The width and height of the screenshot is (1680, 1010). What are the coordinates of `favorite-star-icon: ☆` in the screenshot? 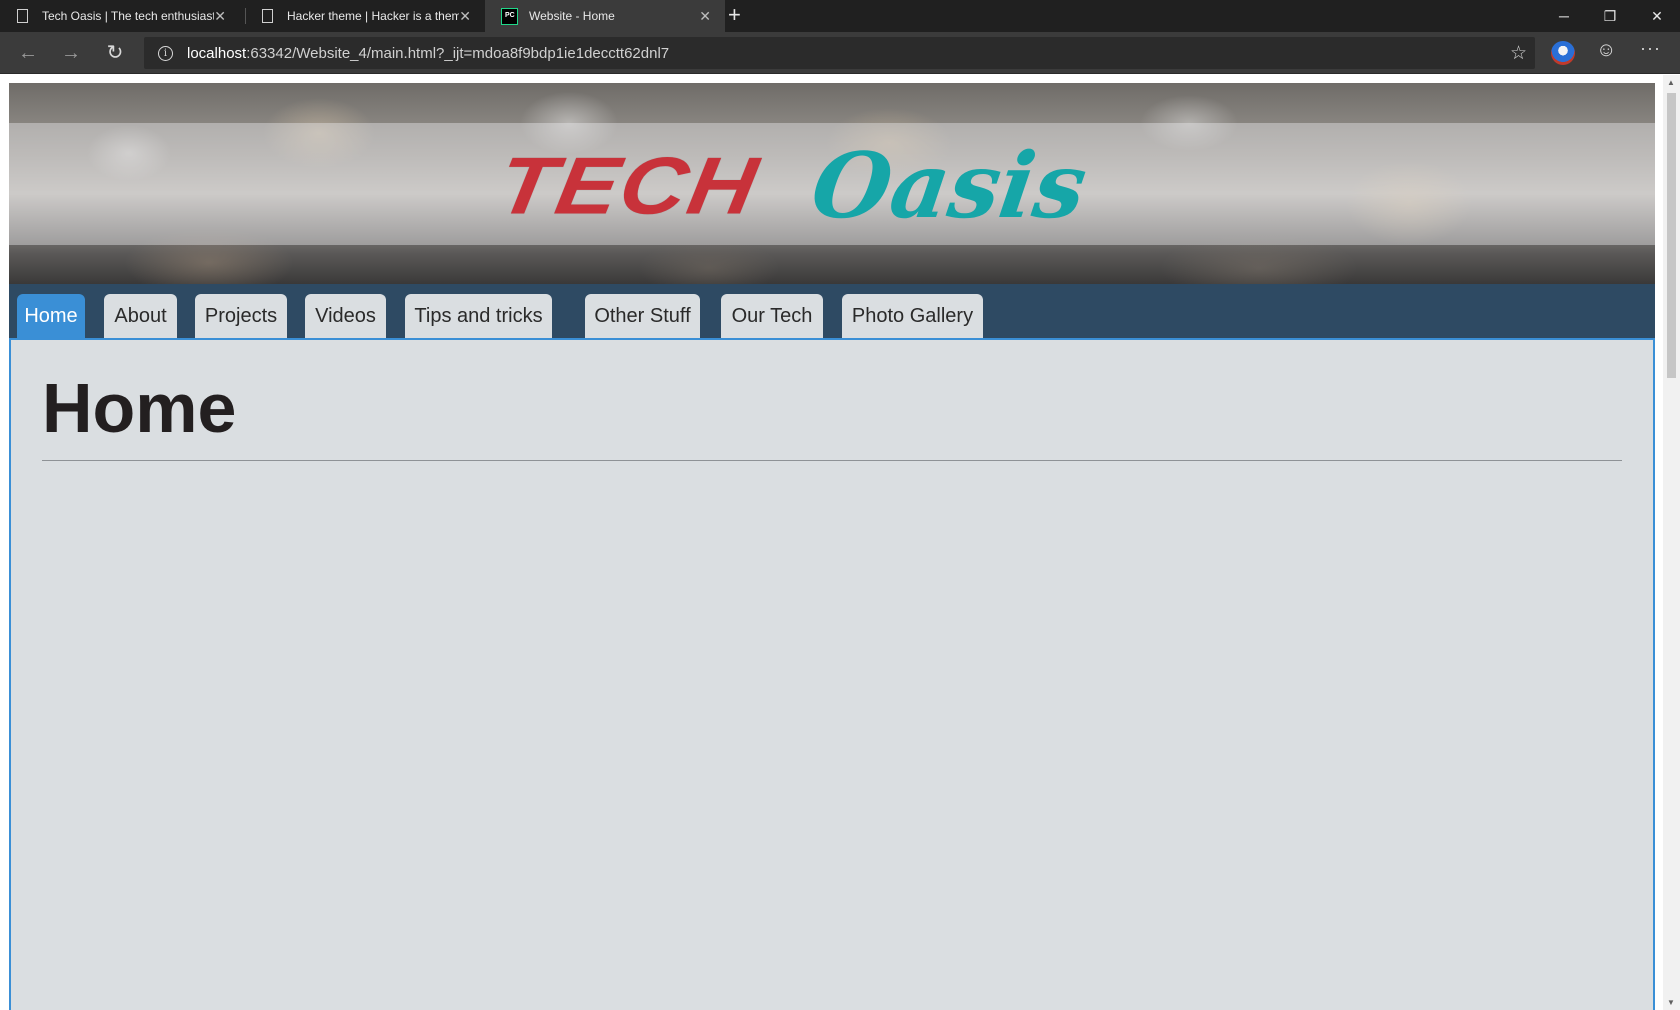 It's located at (1518, 53).